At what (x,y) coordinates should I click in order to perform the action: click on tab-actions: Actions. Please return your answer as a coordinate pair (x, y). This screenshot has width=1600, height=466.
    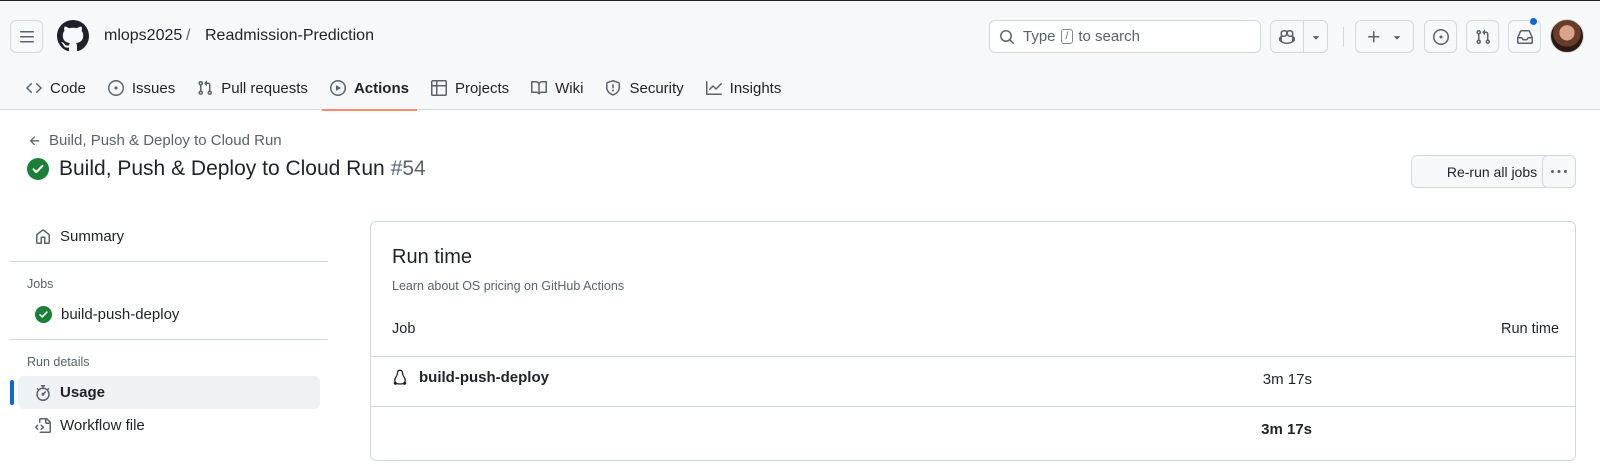
    Looking at the image, I should click on (369, 92).